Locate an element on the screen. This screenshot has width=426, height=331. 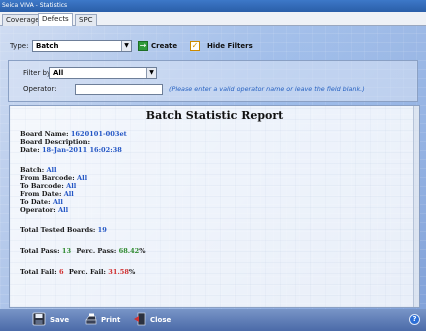
type-select: Batch ▼ is located at coordinates (82, 46).